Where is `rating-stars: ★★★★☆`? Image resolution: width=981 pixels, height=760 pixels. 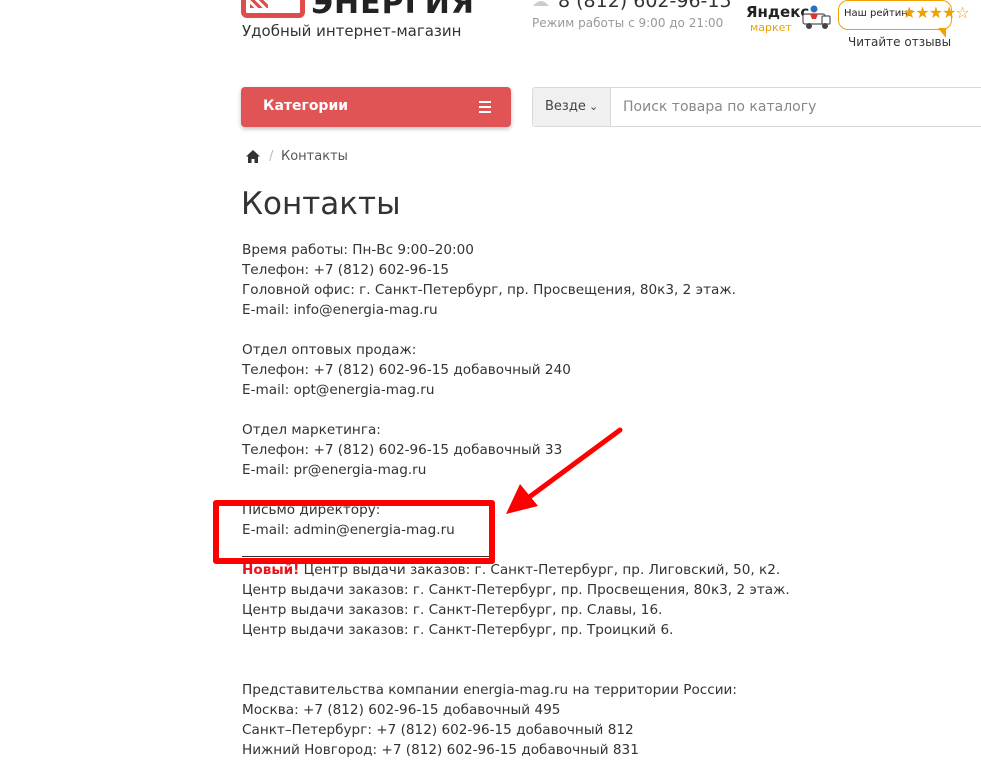 rating-stars: ★★★★☆ is located at coordinates (936, 12).